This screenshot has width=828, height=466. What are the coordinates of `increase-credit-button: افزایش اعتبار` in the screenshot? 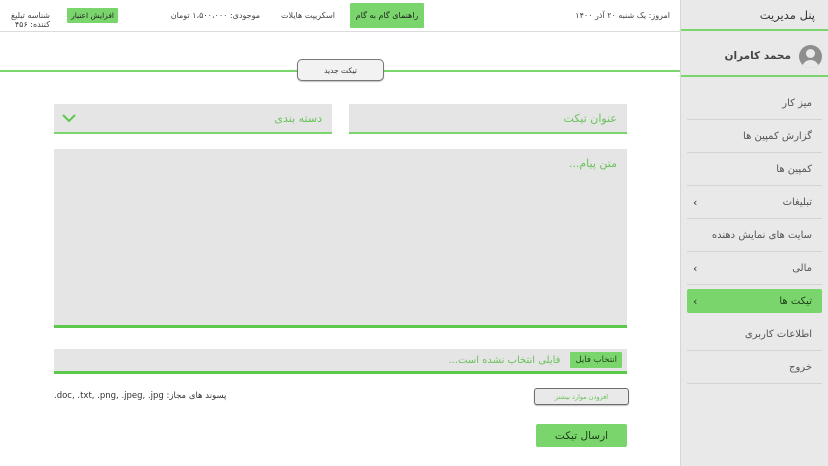 It's located at (92, 15).